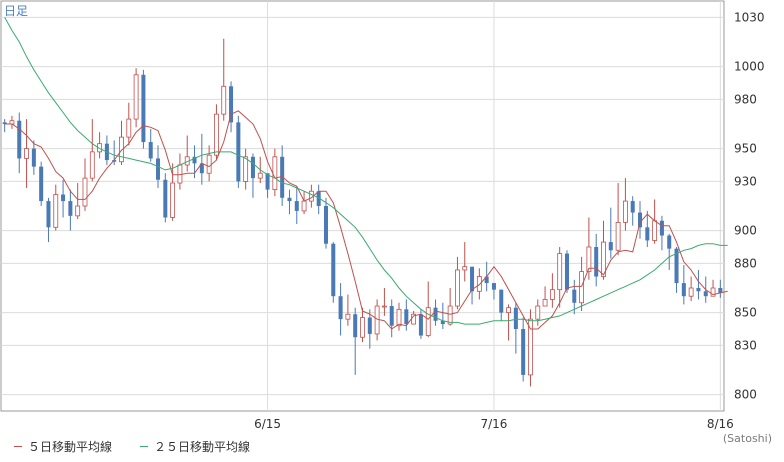 The width and height of the screenshot is (784, 462). Describe the element at coordinates (267, 424) in the screenshot. I see `x-tick-label: 6/15` at that location.